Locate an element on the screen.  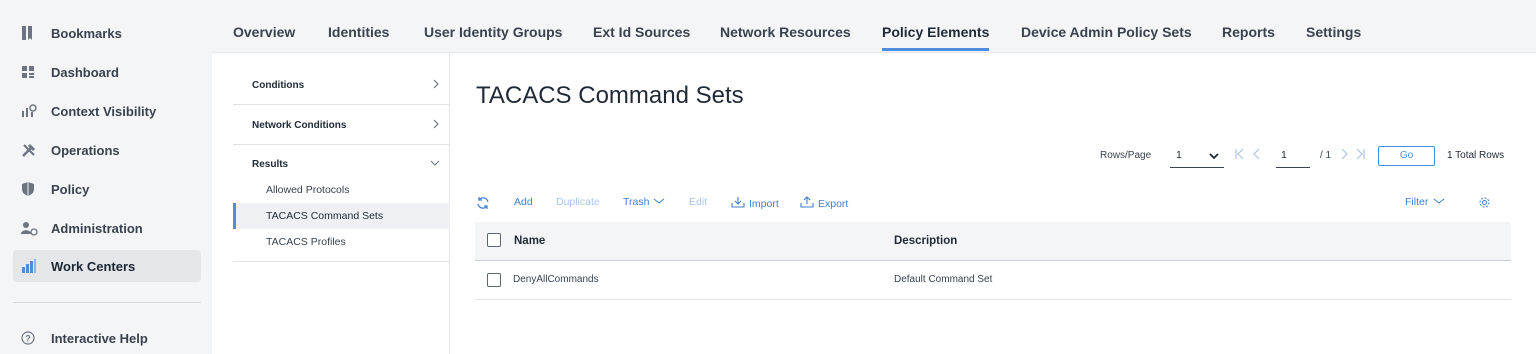
tab-settings: Settings is located at coordinates (1333, 26).